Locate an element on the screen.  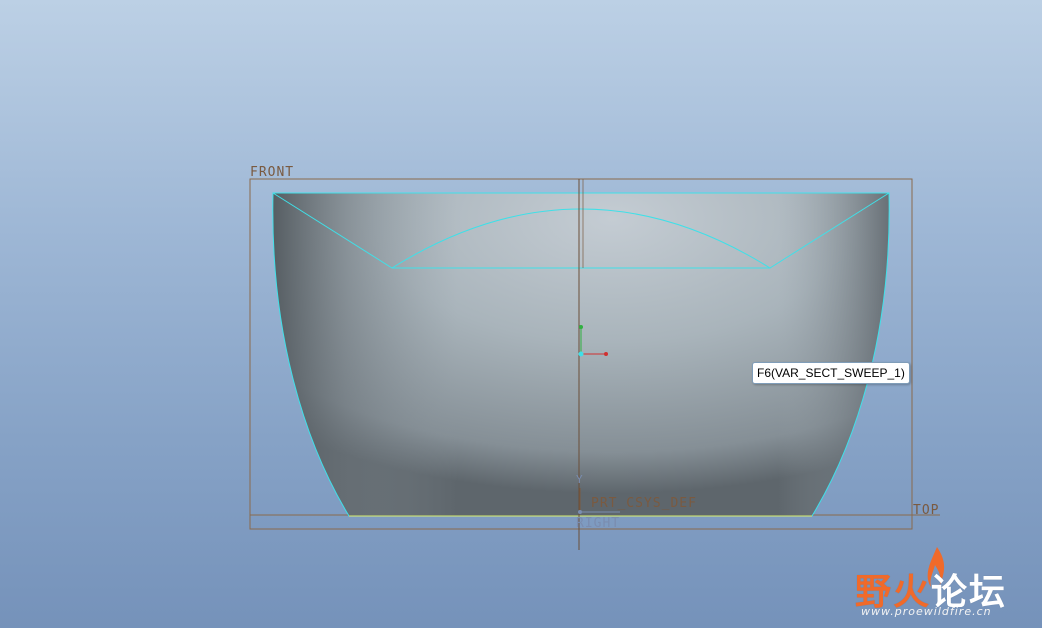
csys-y-label: Y is located at coordinates (580, 479).